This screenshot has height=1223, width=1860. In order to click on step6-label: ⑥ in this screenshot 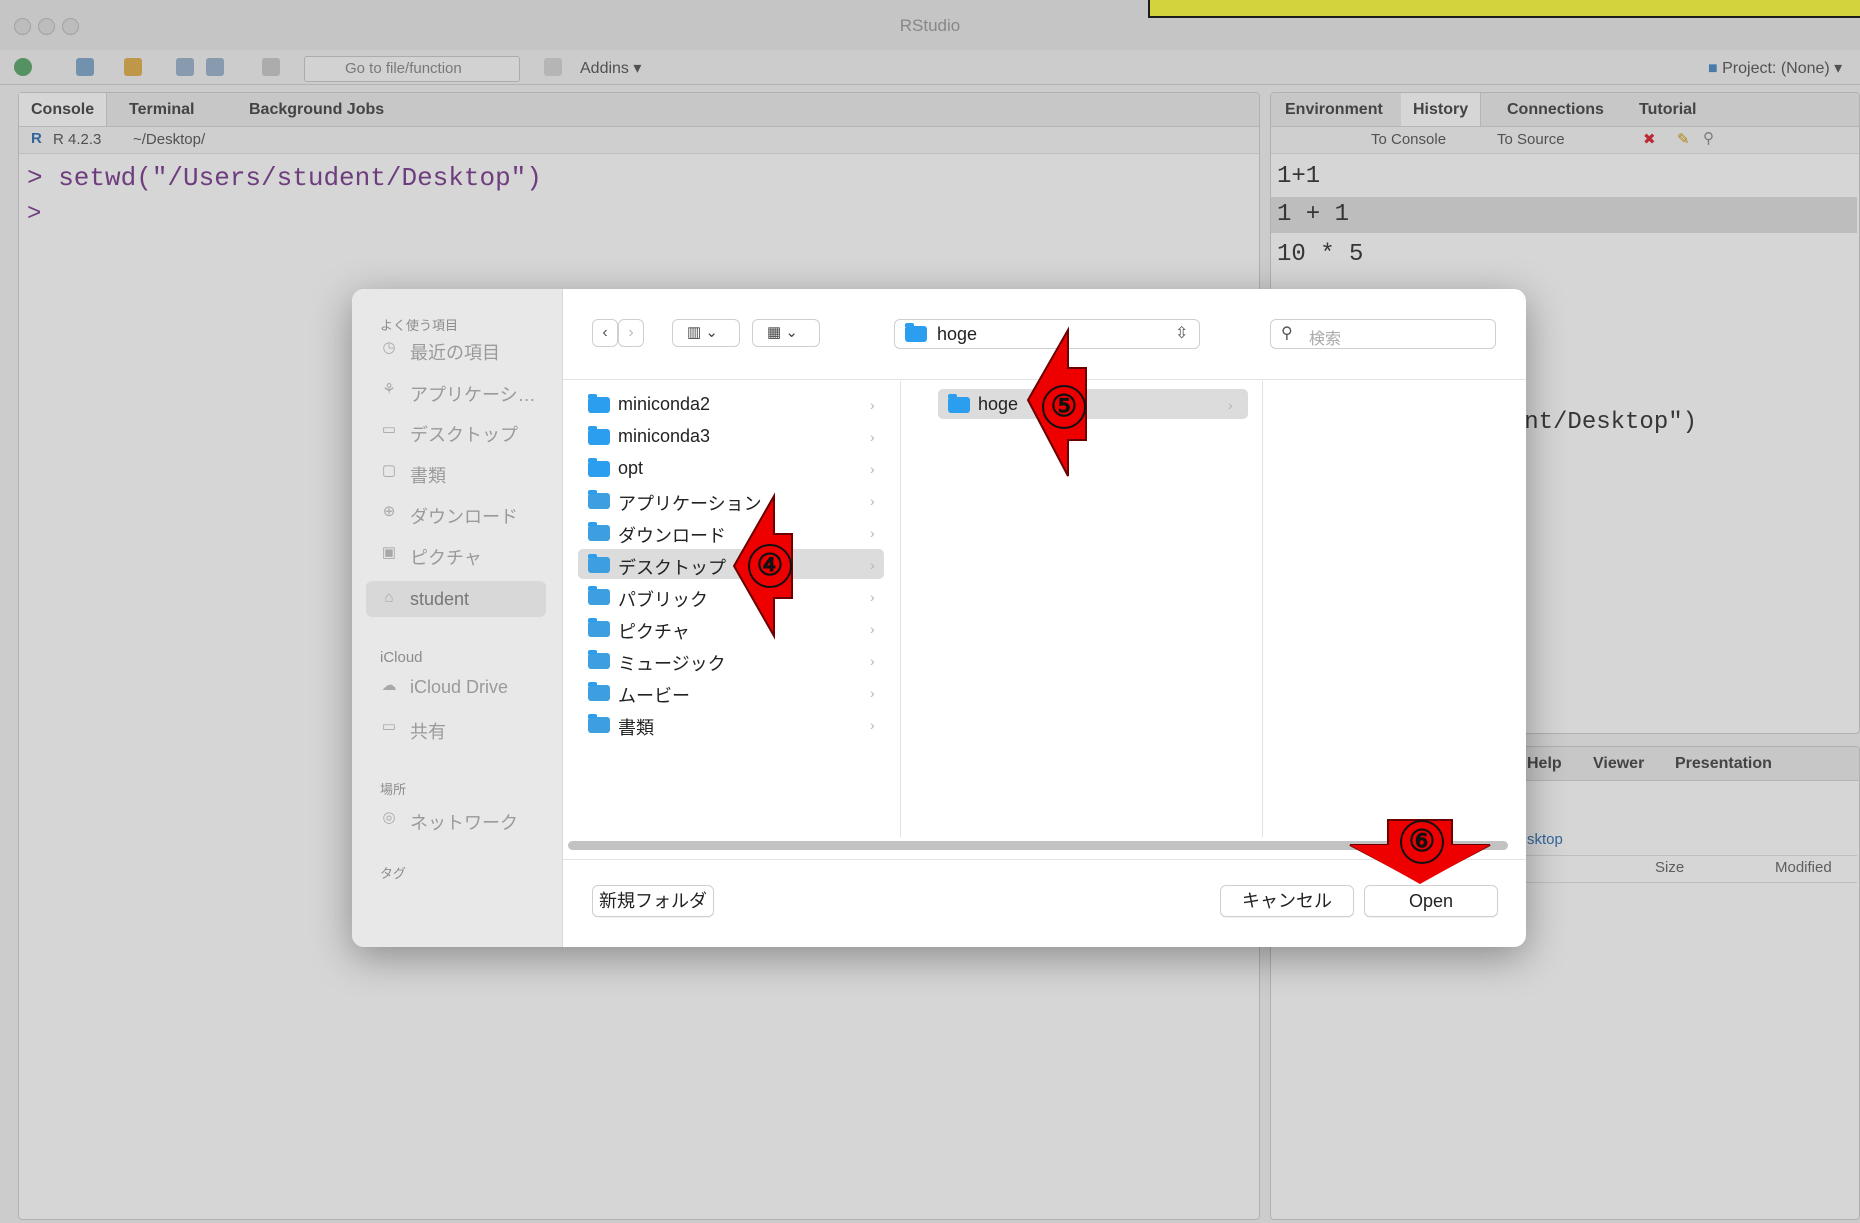, I will do `click(1422, 842)`.